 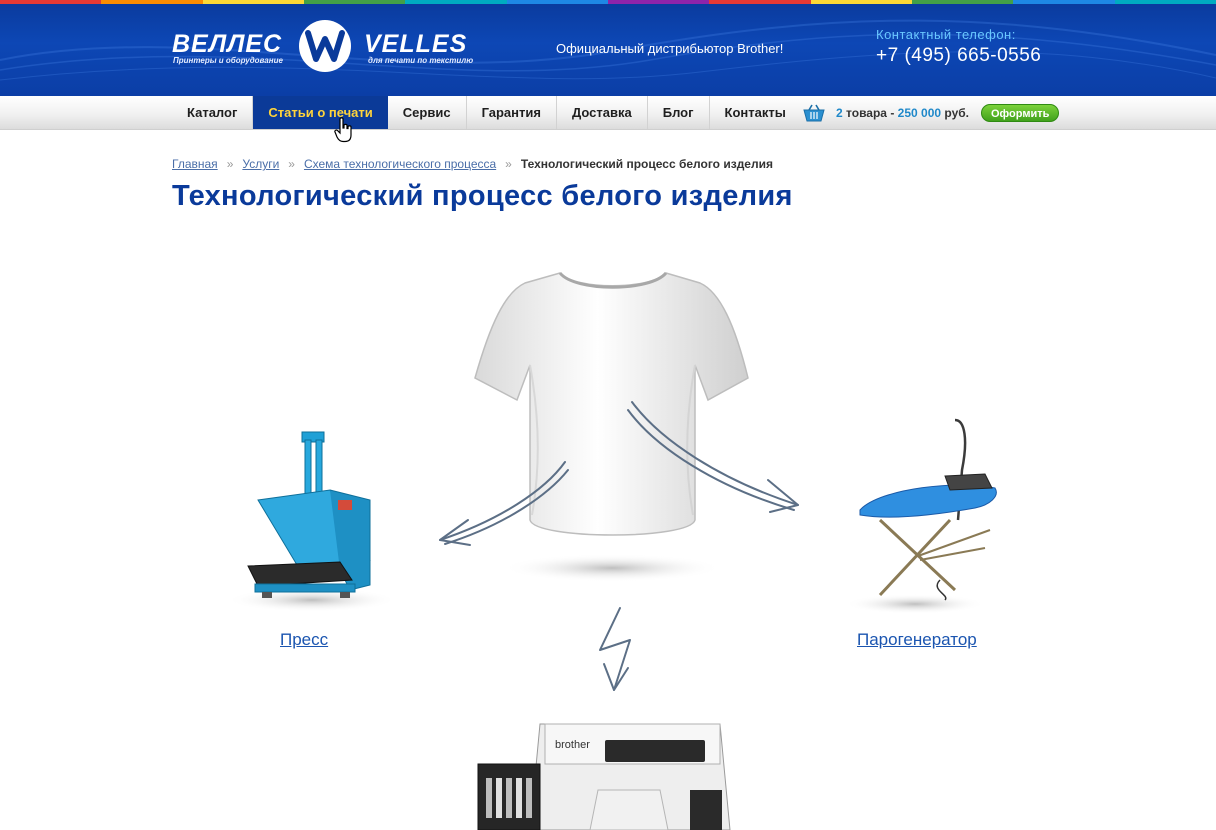 I want to click on nav-item-blog: Блог, so click(x=679, y=112).